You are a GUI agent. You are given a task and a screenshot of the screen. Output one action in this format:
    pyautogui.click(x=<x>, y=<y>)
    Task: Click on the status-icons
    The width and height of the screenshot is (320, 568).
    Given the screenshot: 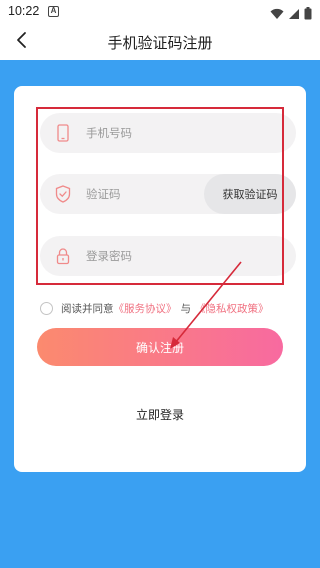 What is the action you would take?
    pyautogui.click(x=291, y=14)
    